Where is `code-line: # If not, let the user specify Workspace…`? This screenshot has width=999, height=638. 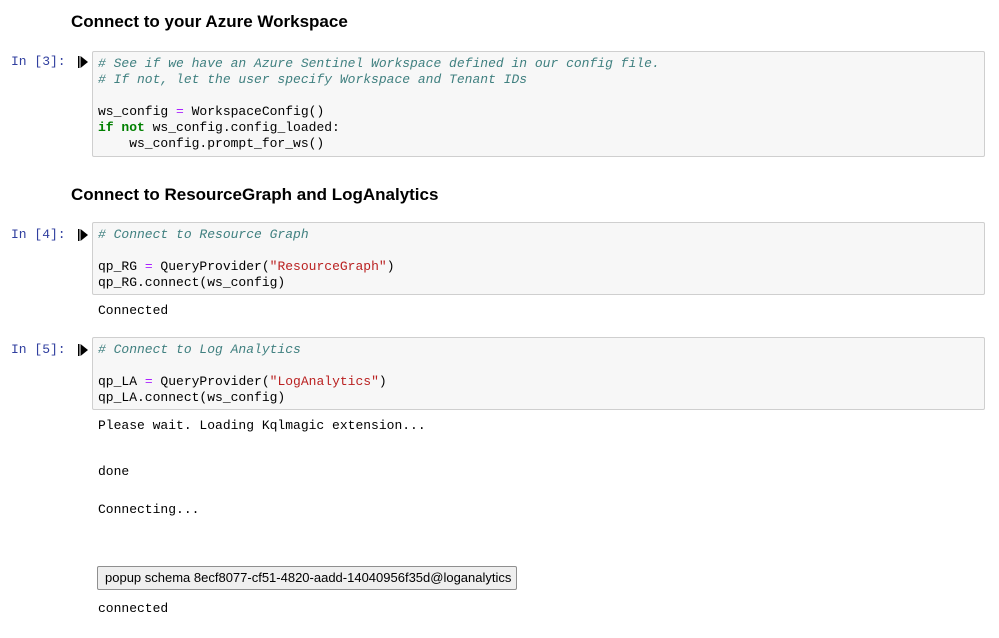
code-line: # If not, let the user specify Workspace… is located at coordinates (538, 80).